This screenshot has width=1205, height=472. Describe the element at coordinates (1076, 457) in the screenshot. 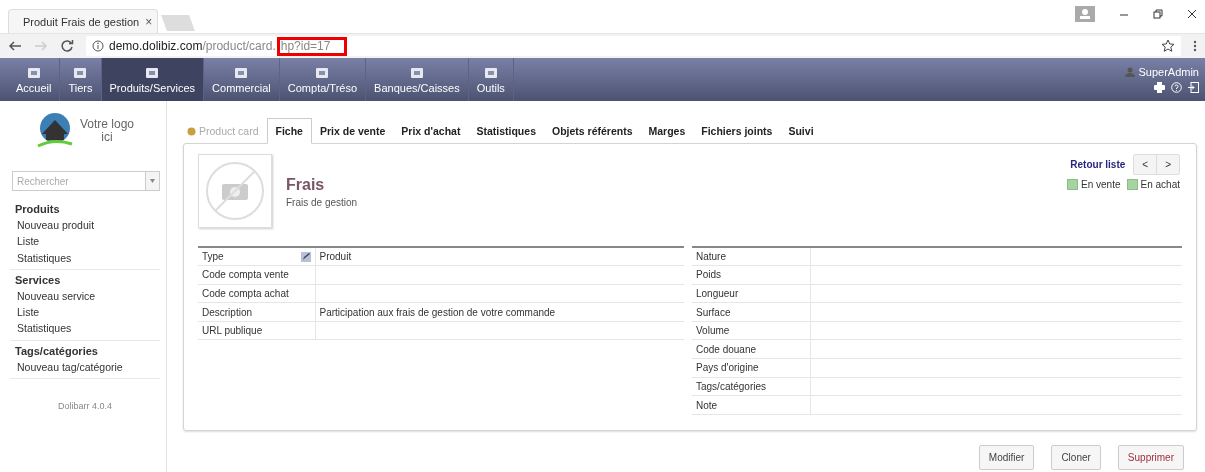

I see `action-button: Cloner` at that location.